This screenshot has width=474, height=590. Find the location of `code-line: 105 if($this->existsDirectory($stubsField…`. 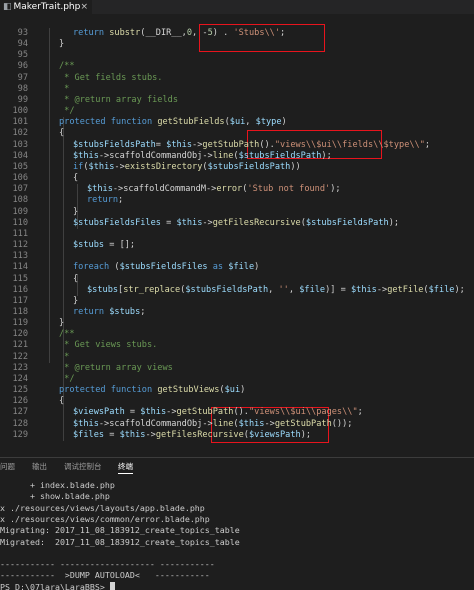

code-line: 105 if($this->existsDirectory($stubsField… is located at coordinates (237, 167).